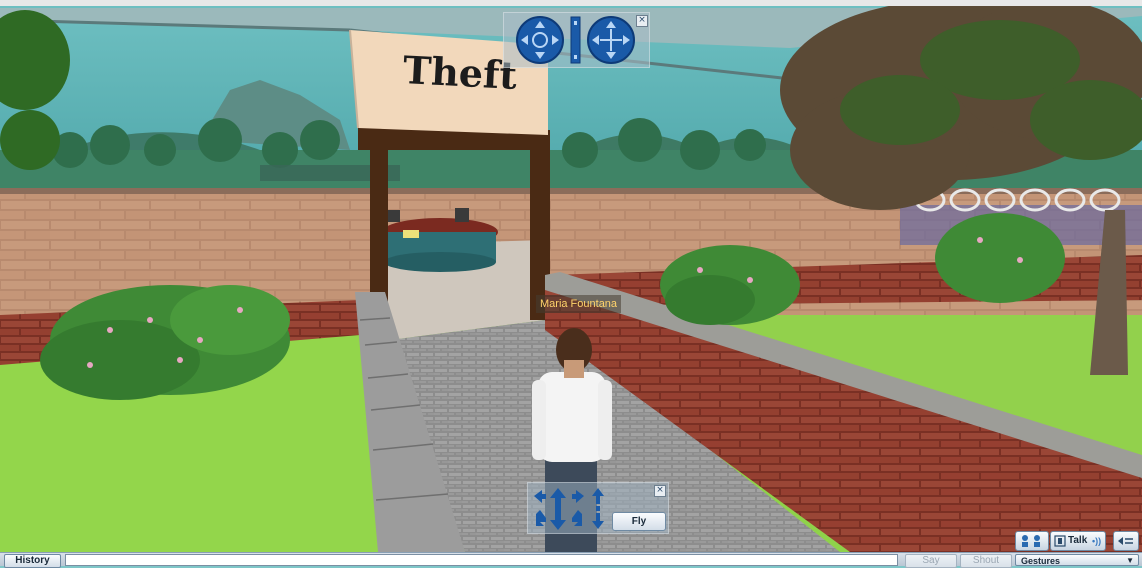  I want to click on voice-settings-button, so click(1126, 541).